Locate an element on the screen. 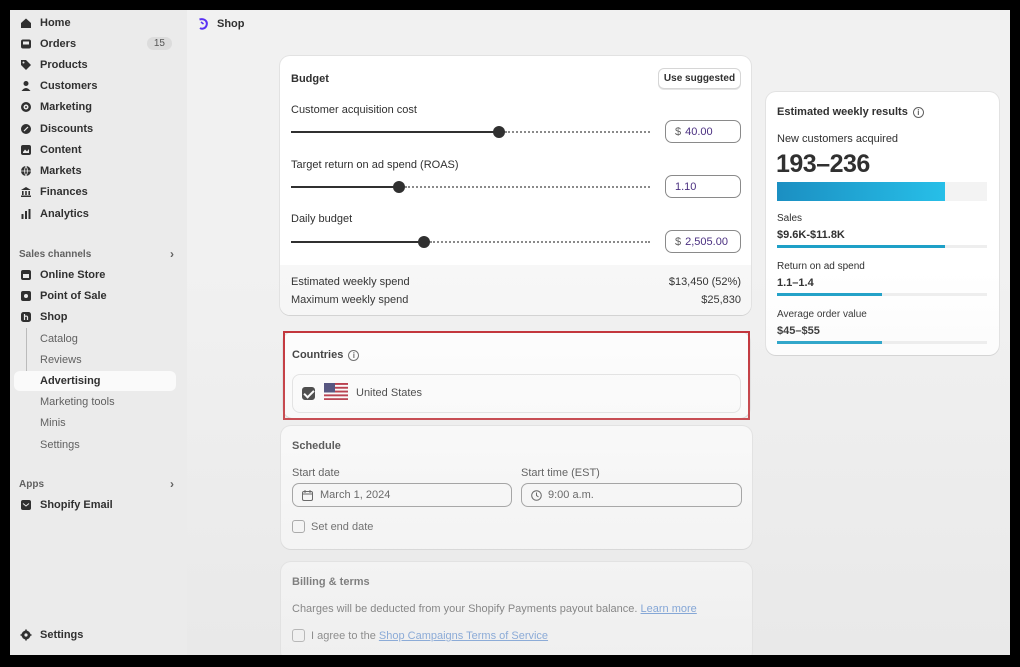 Image resolution: width=1020 pixels, height=667 pixels. sidebar-item-content: Content is located at coordinates (95, 150).